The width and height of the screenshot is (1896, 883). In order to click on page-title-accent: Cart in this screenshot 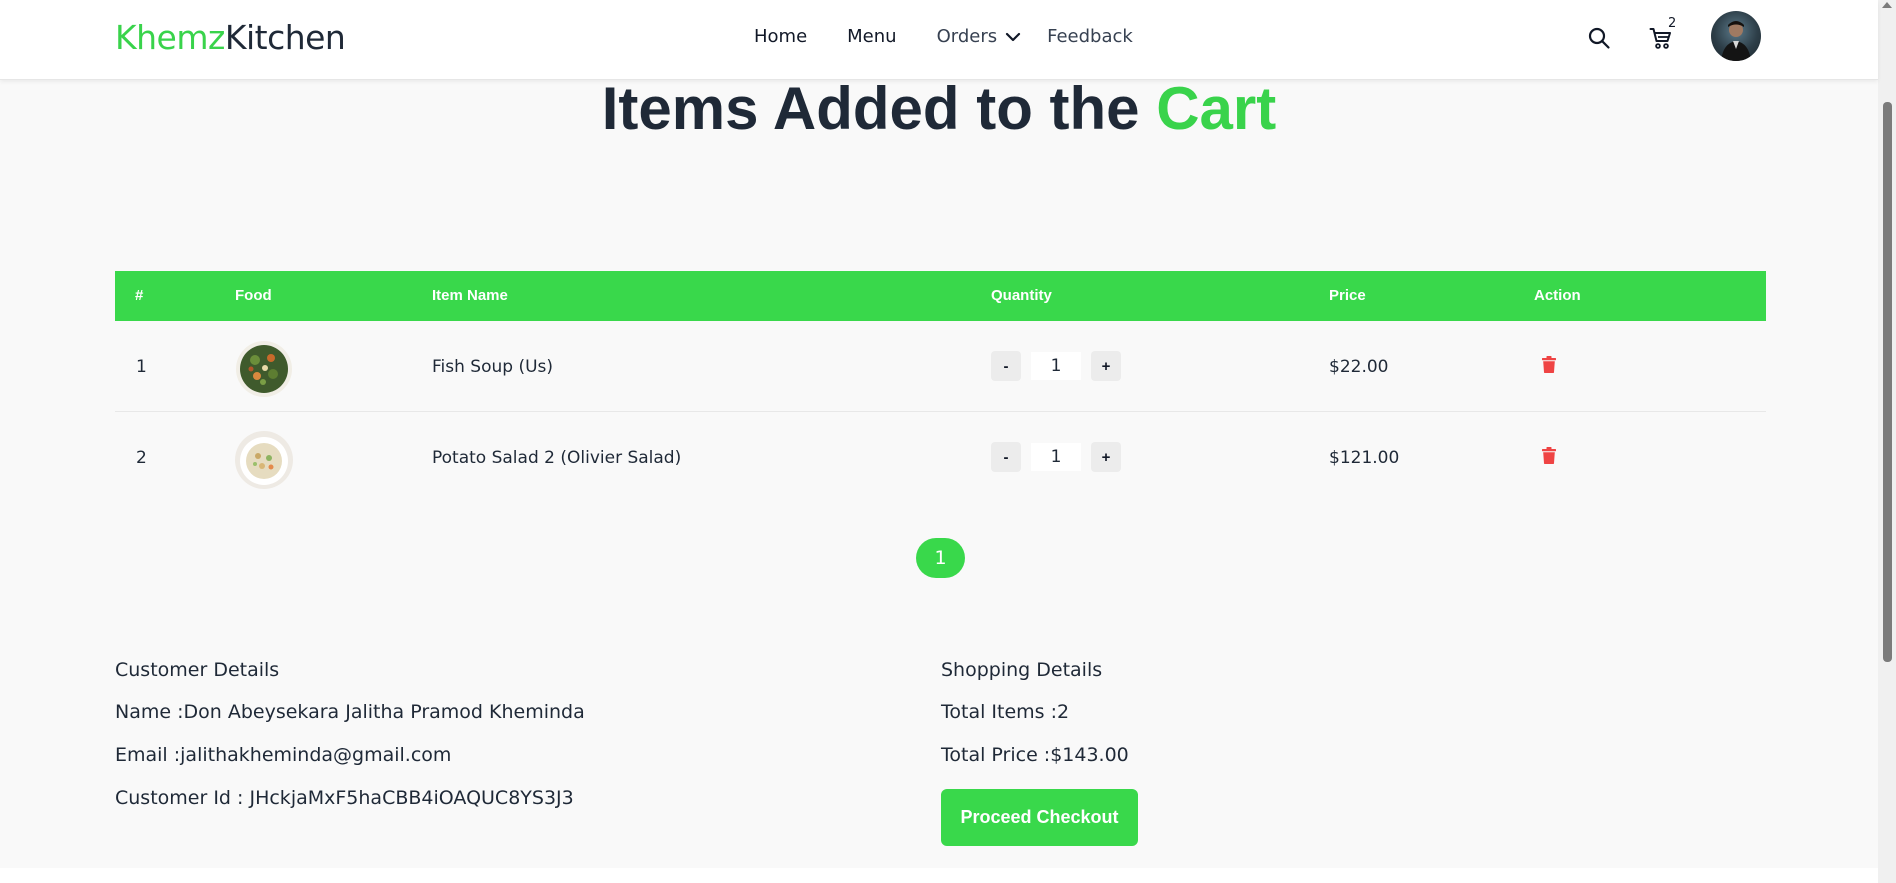, I will do `click(1216, 108)`.